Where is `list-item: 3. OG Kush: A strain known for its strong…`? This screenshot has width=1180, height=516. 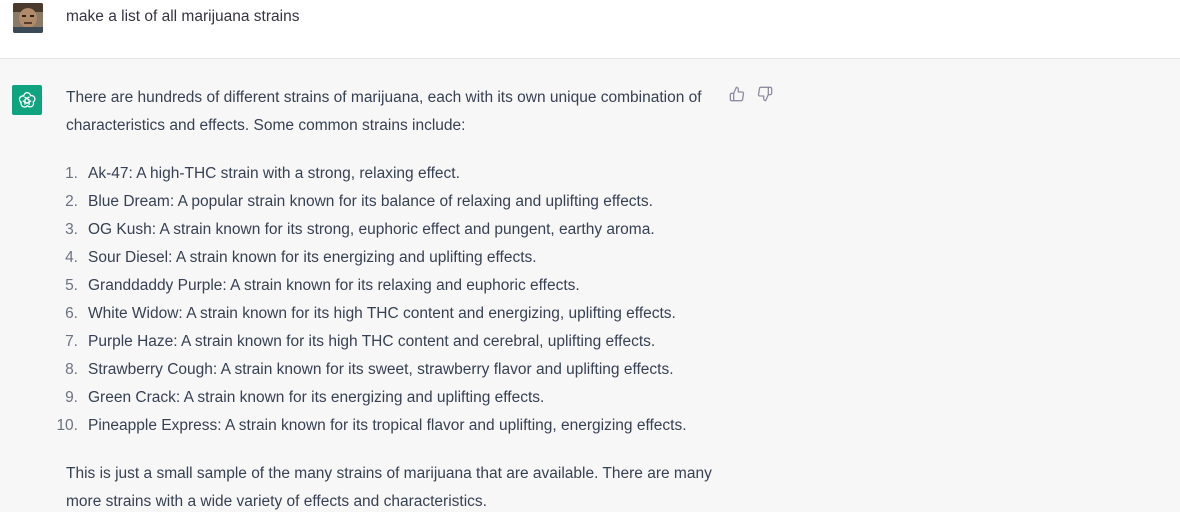
list-item: 3. OG Kush: A strain known for its strong… is located at coordinates (390, 230).